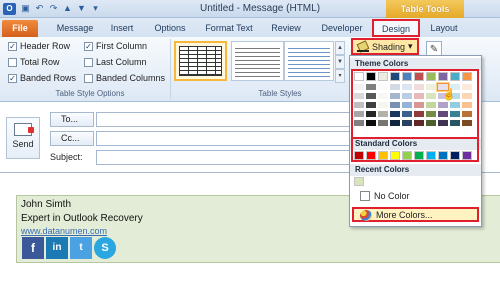 Image resolution: width=500 pixels, height=293 pixels. I want to click on down-arrow-icon: ▼, so click(81, 8).